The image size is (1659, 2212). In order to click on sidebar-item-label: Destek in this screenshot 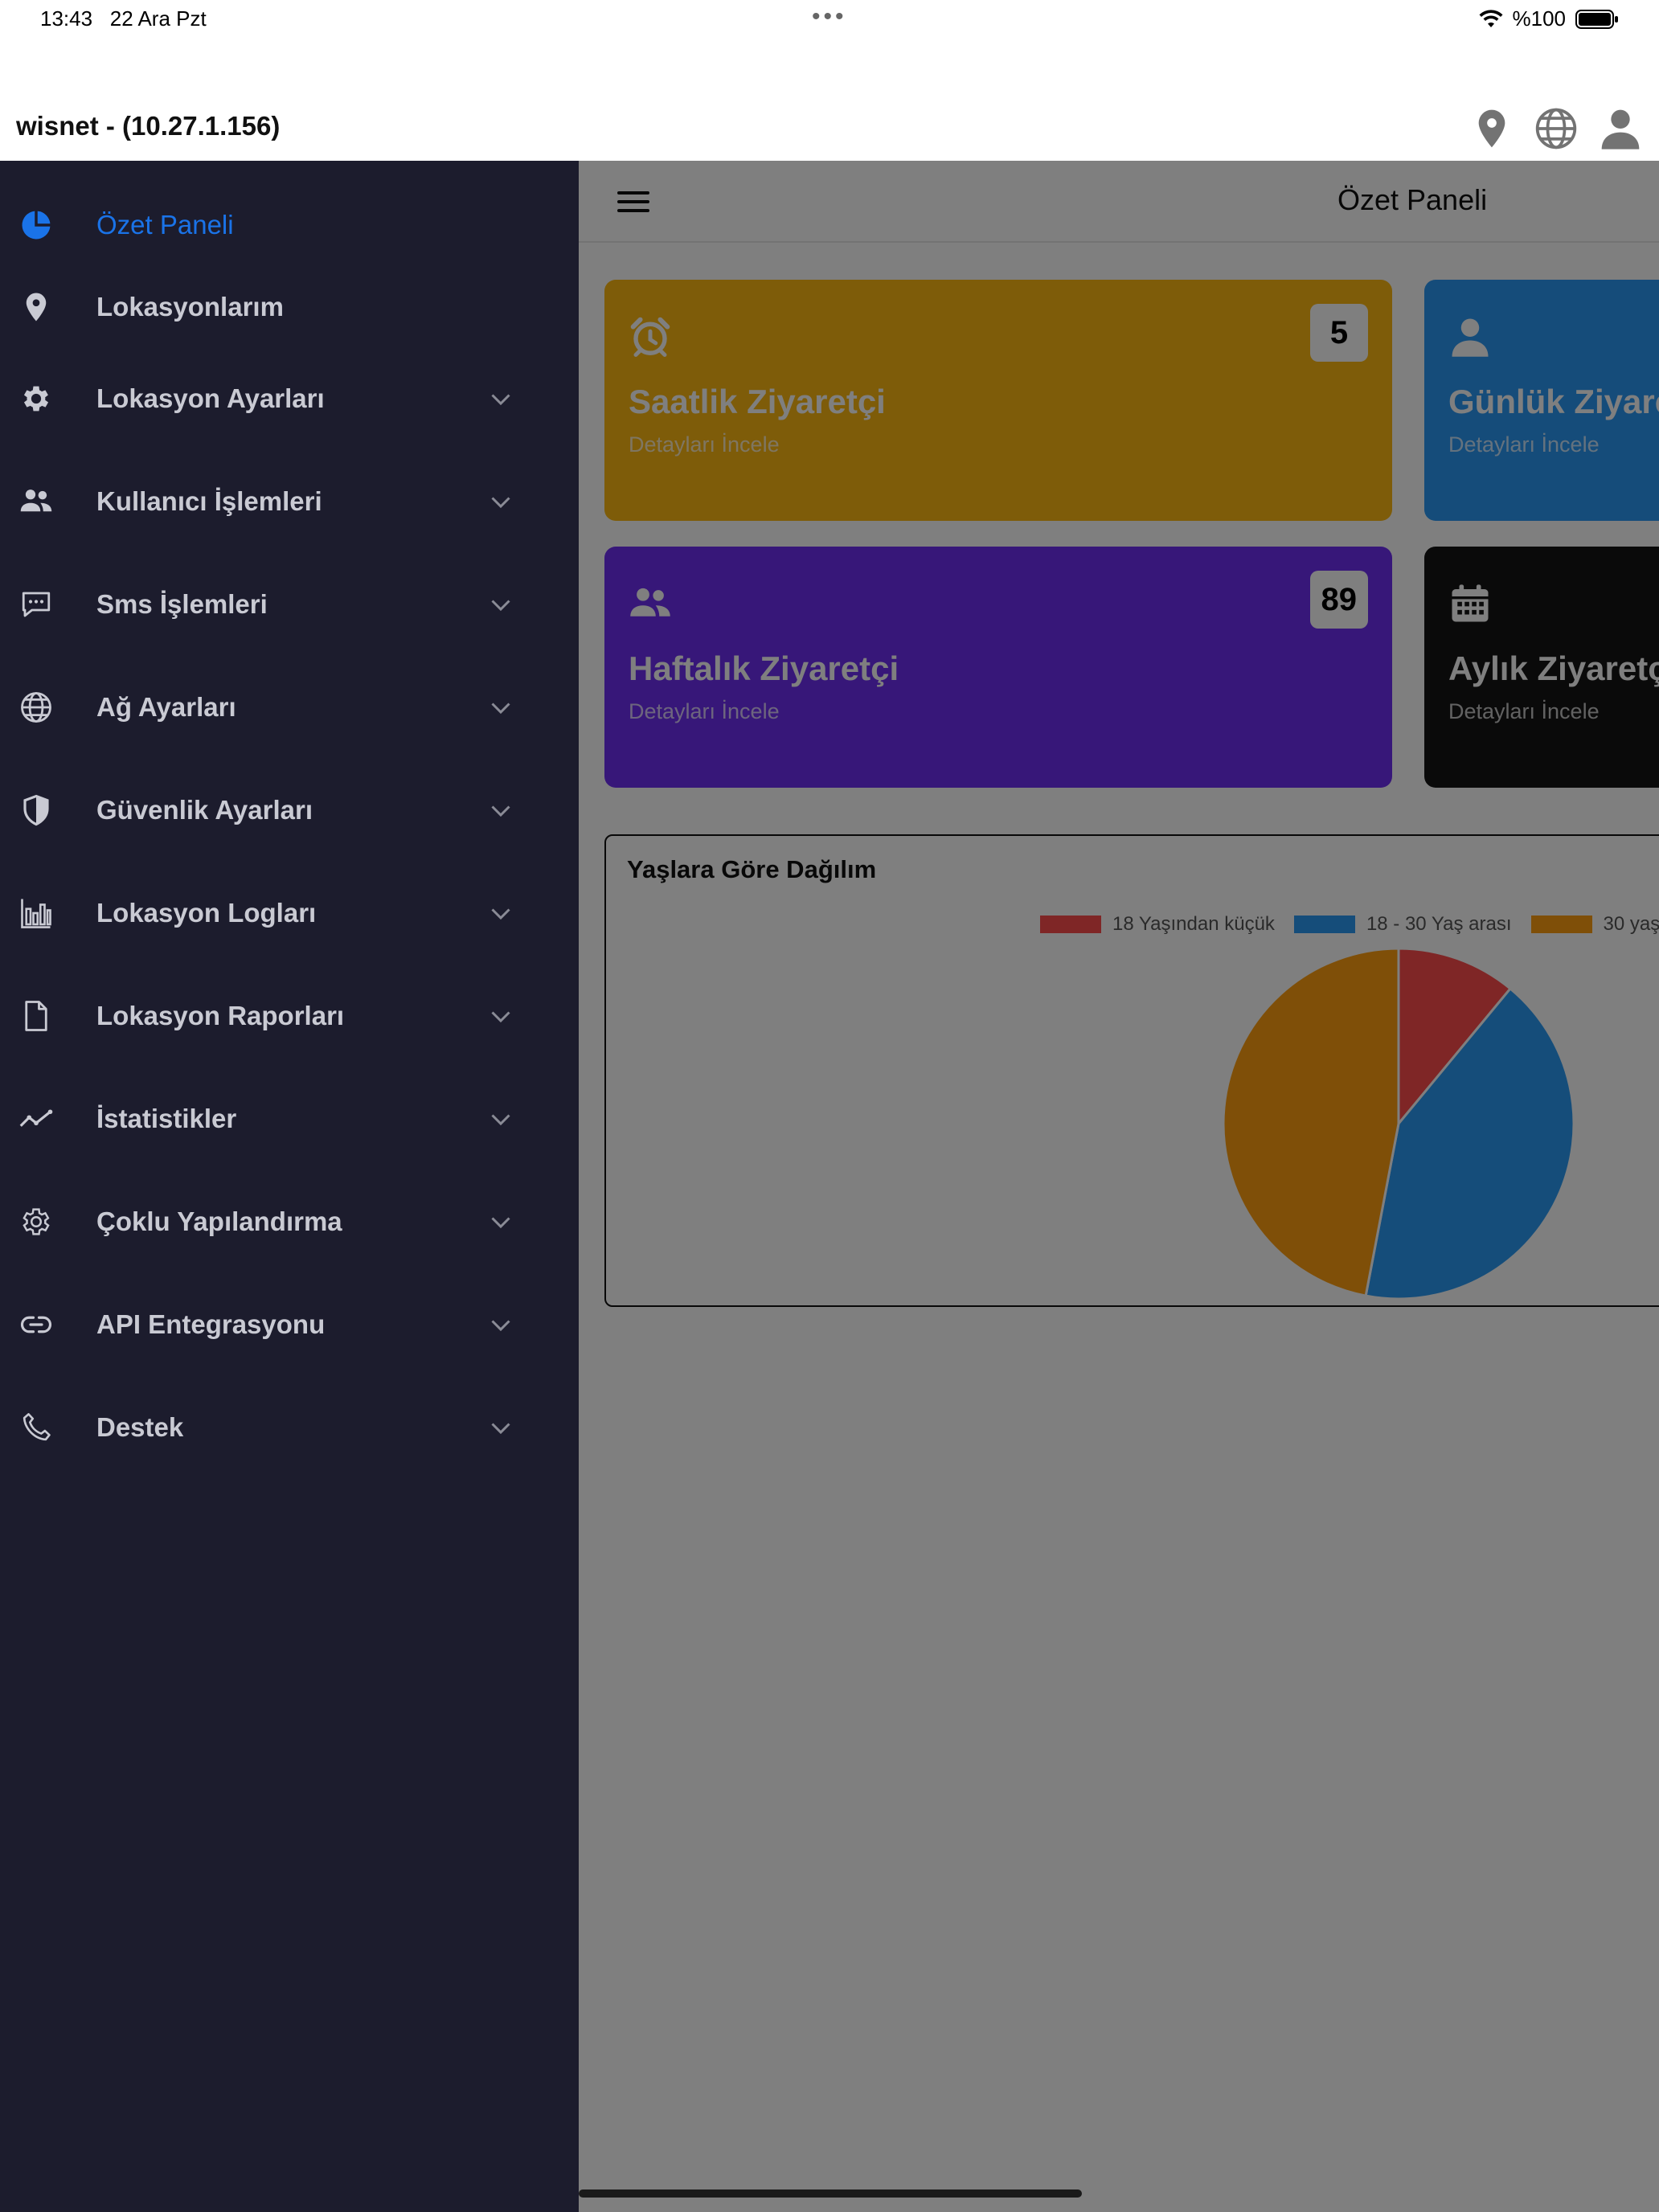, I will do `click(140, 1427)`.